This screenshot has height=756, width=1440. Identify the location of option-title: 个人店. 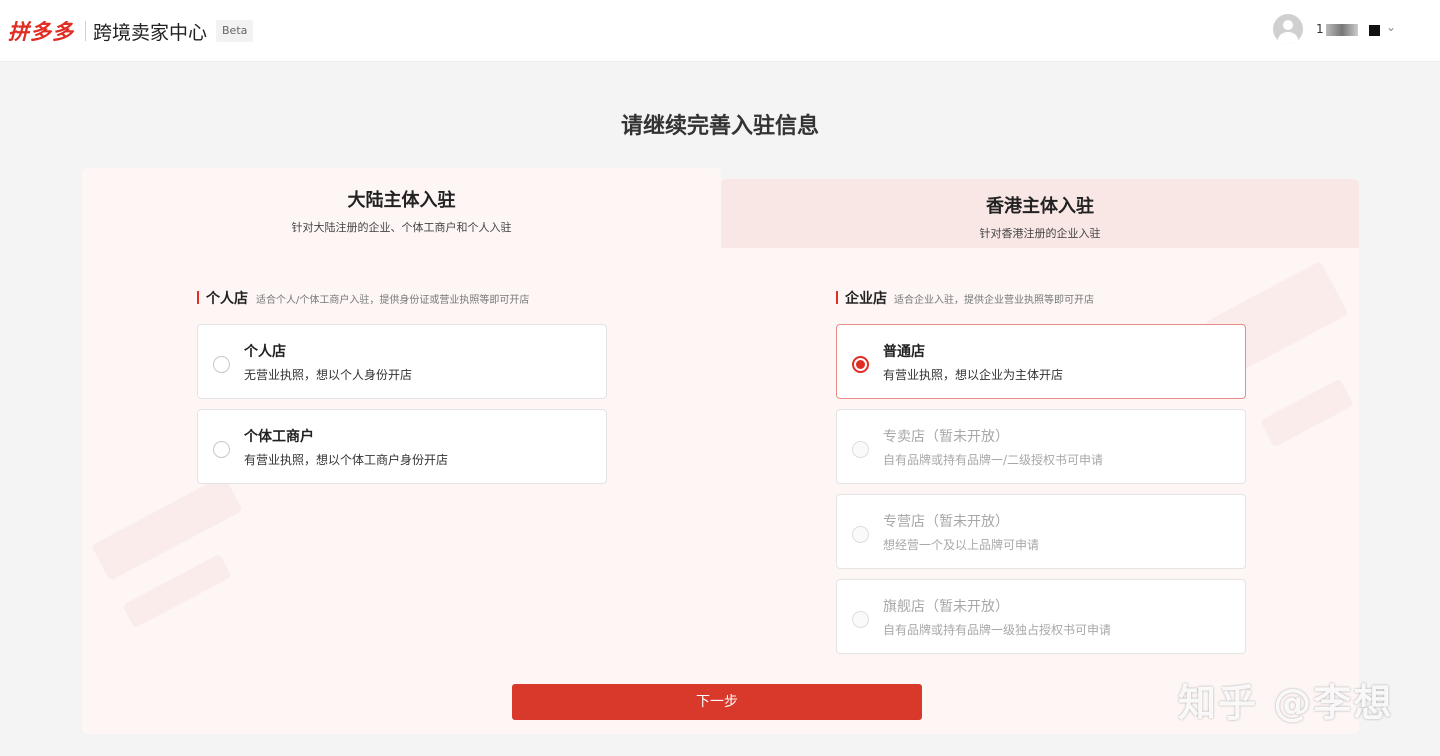
(265, 352).